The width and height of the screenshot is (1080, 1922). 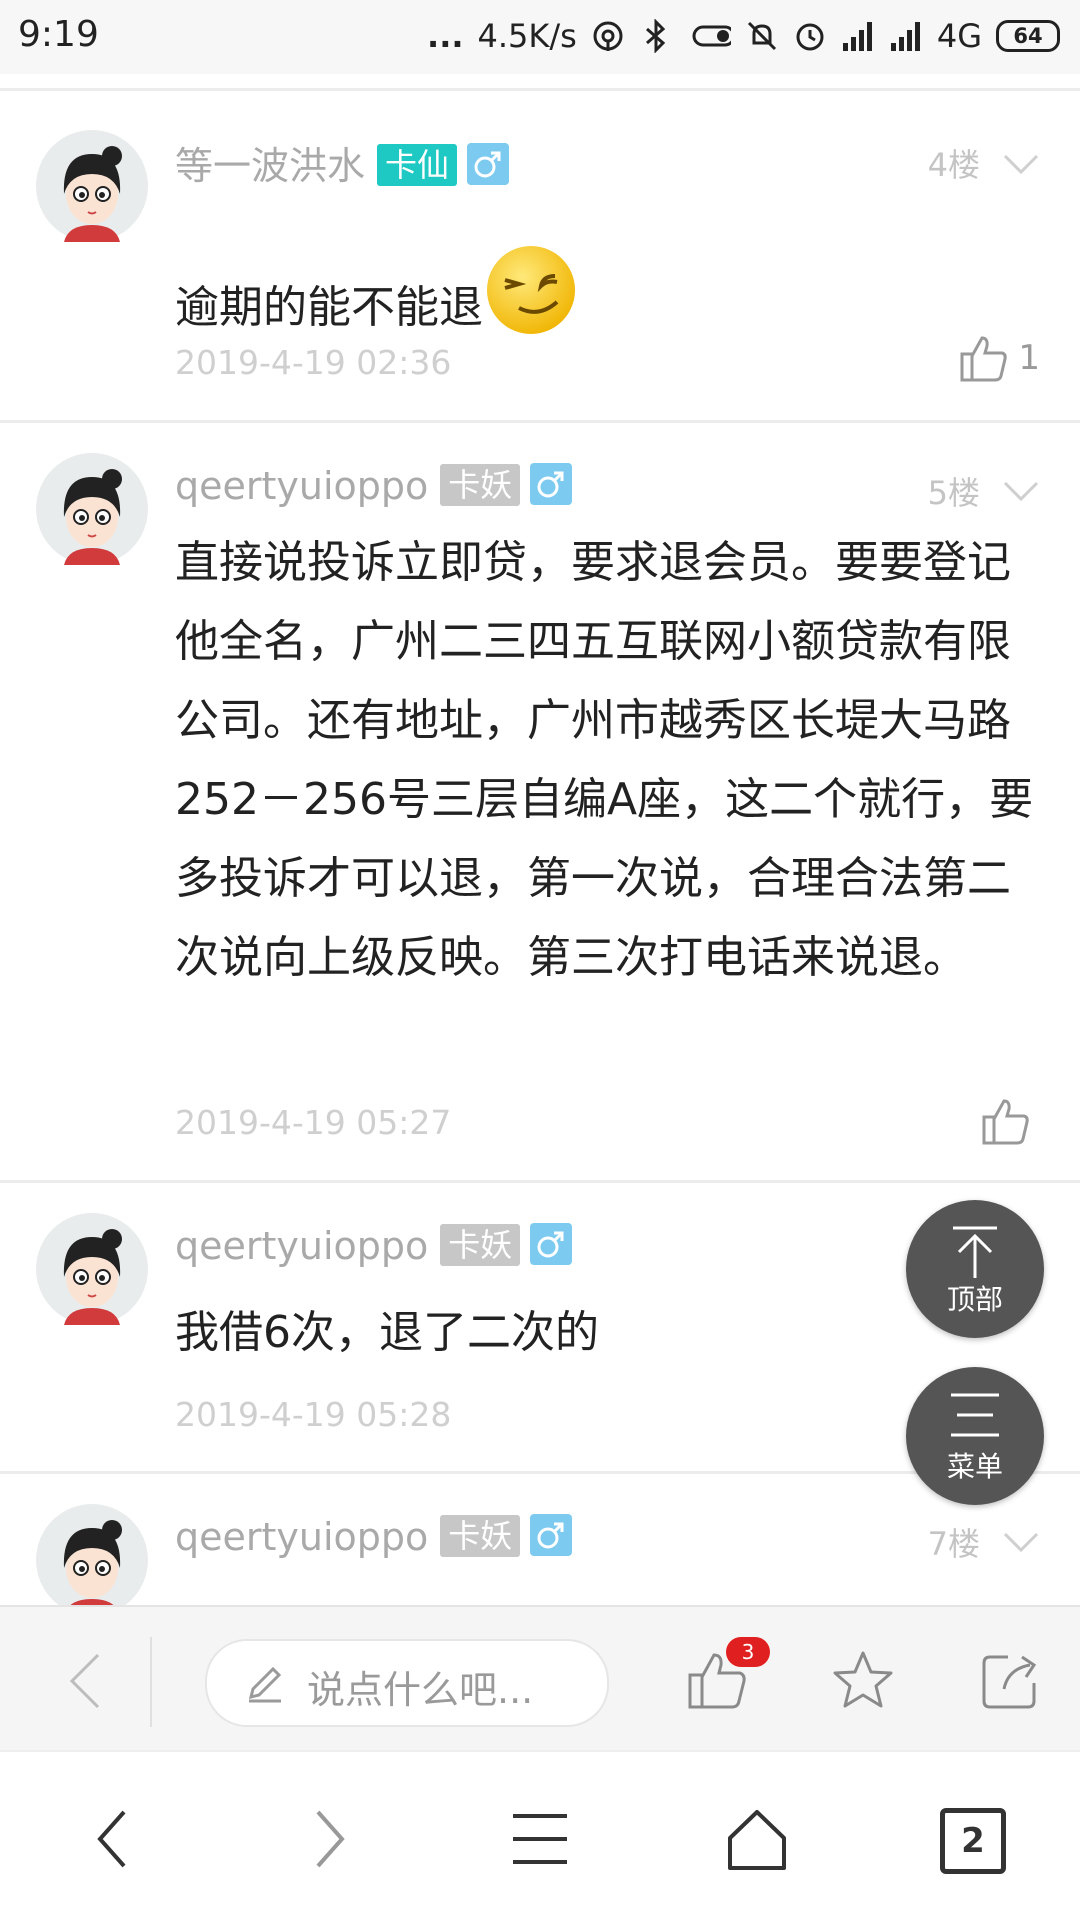 What do you see at coordinates (743, 36) in the screenshot?
I see `status-icons: ... 4.5K/s 4G 64` at bounding box center [743, 36].